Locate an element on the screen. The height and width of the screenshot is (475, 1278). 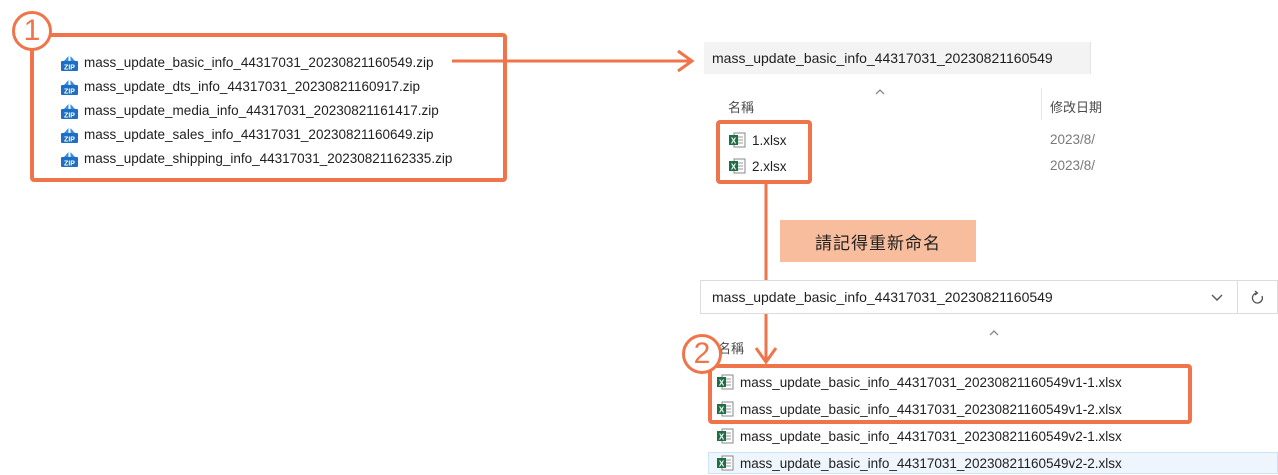
xlsx-file-item: X 1.xlsx is located at coordinates (757, 140).